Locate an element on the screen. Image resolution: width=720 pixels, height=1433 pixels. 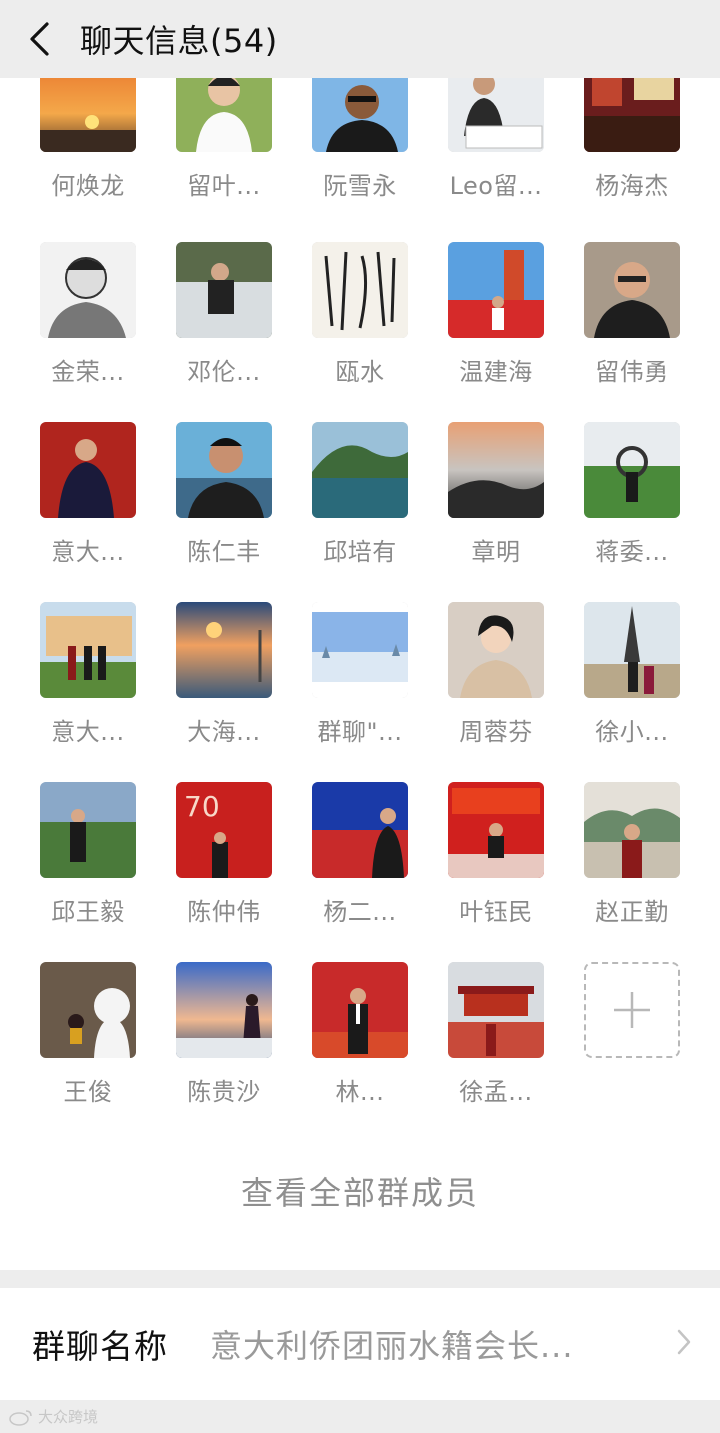
member-item: 70 陈仲伟 is located at coordinates (224, 867).